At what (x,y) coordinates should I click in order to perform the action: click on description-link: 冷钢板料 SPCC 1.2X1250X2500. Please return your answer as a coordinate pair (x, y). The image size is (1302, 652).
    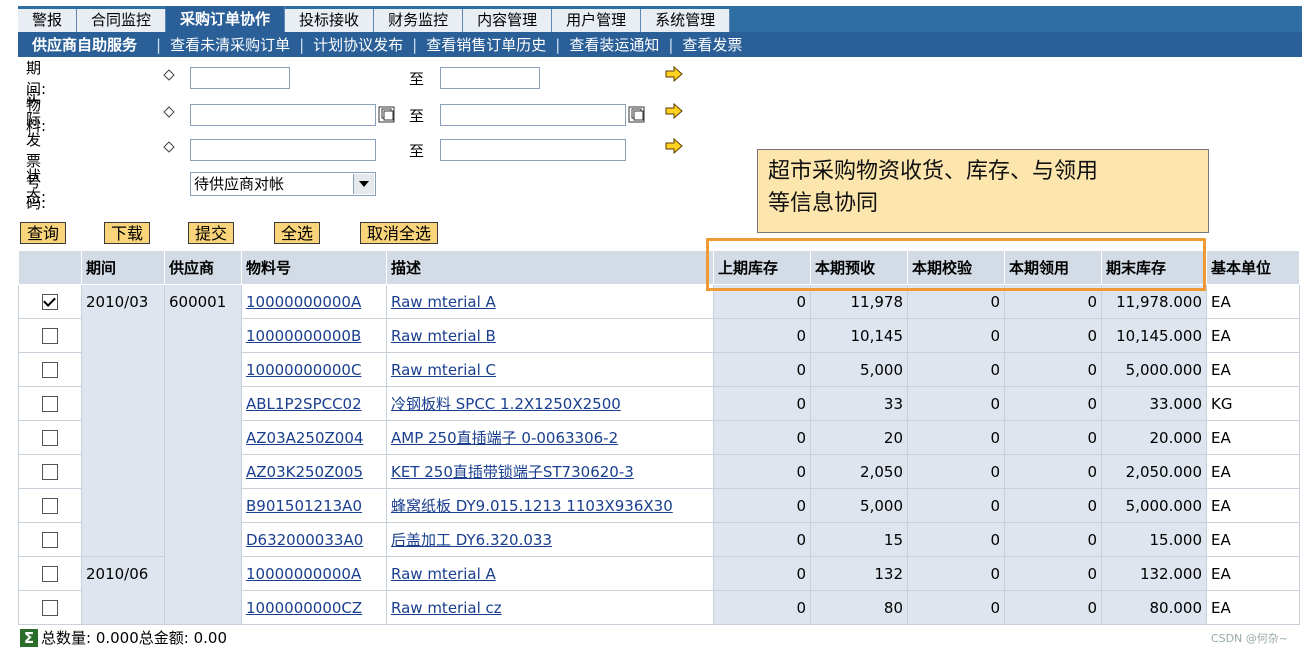
    Looking at the image, I should click on (506, 404).